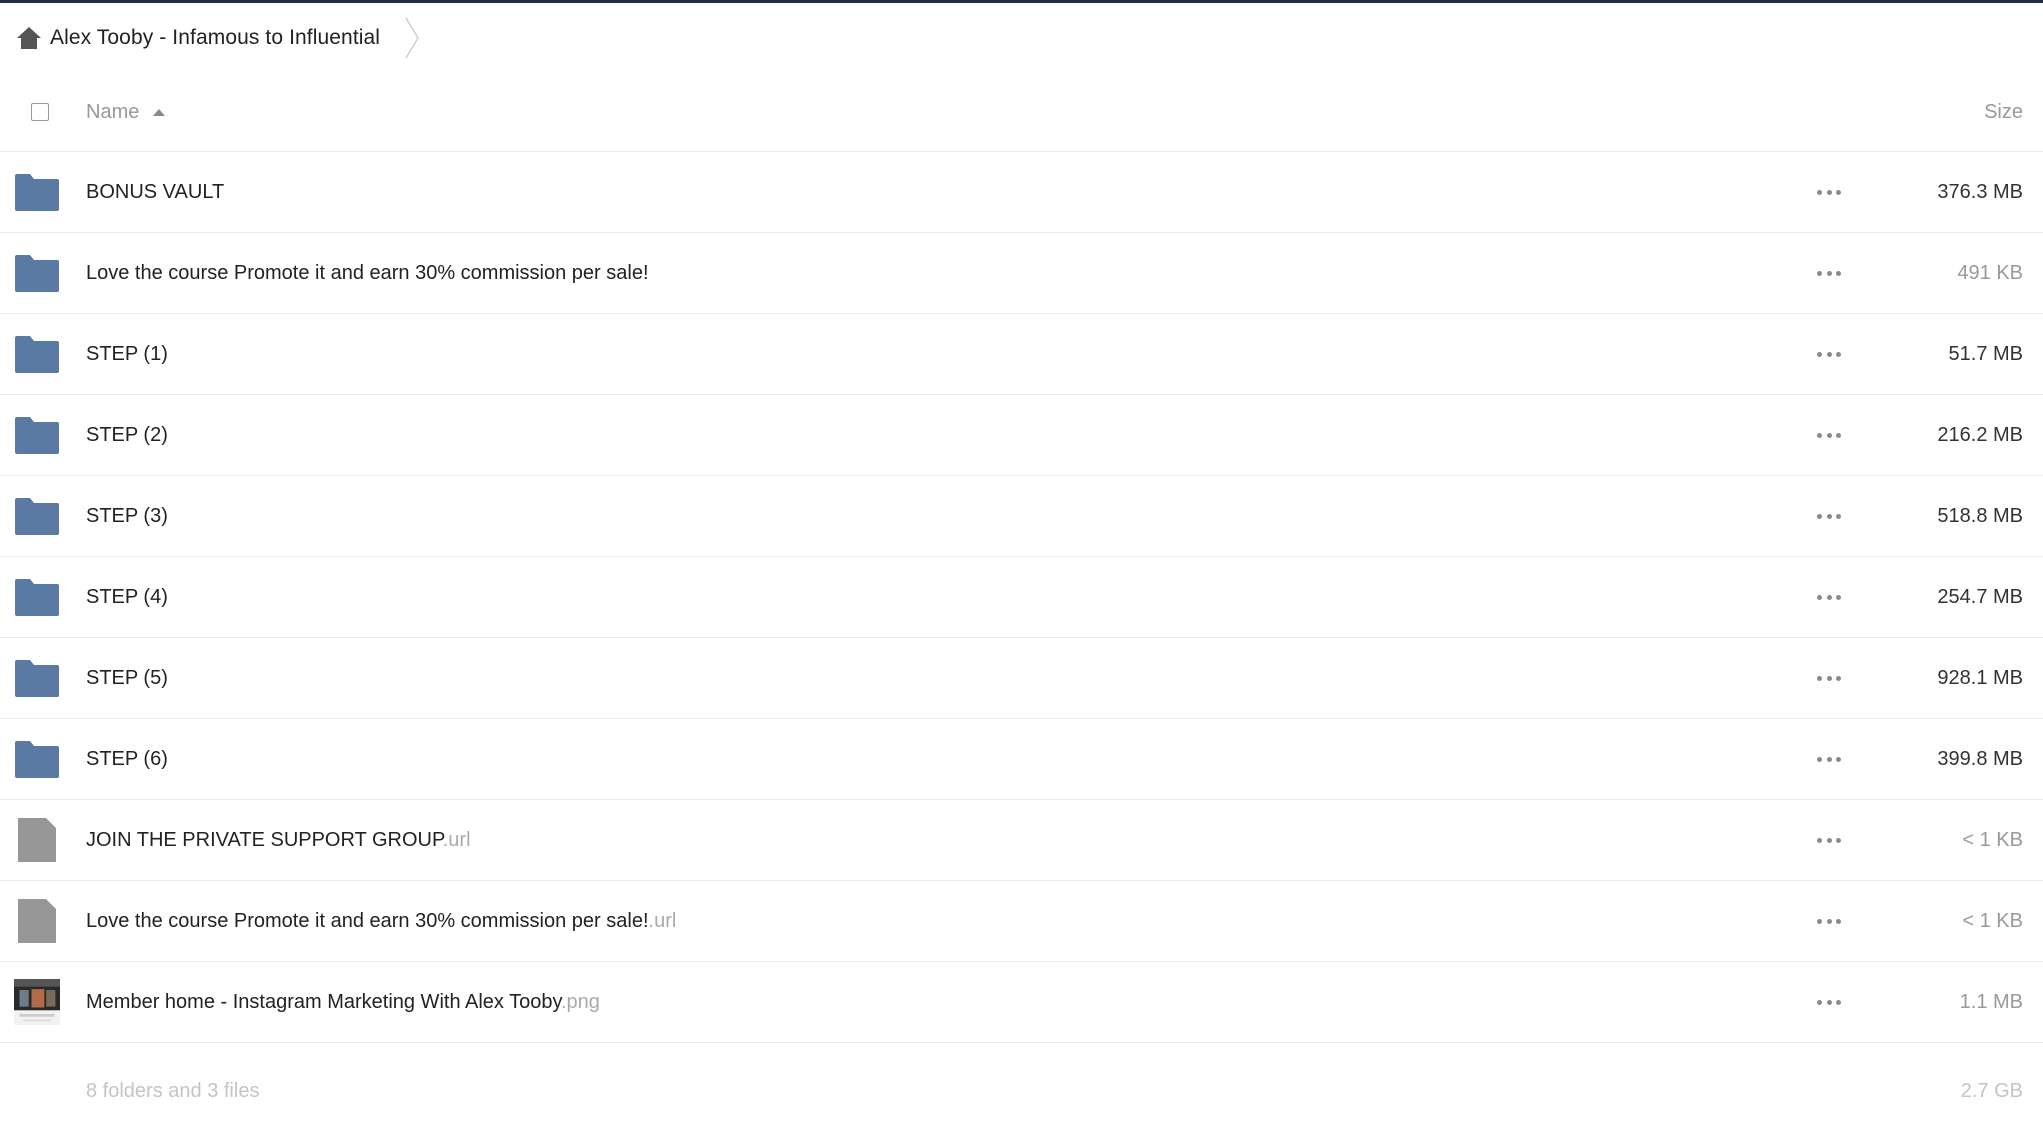 This screenshot has width=2043, height=1141. I want to click on row-name: STEP (4), so click(127, 597).